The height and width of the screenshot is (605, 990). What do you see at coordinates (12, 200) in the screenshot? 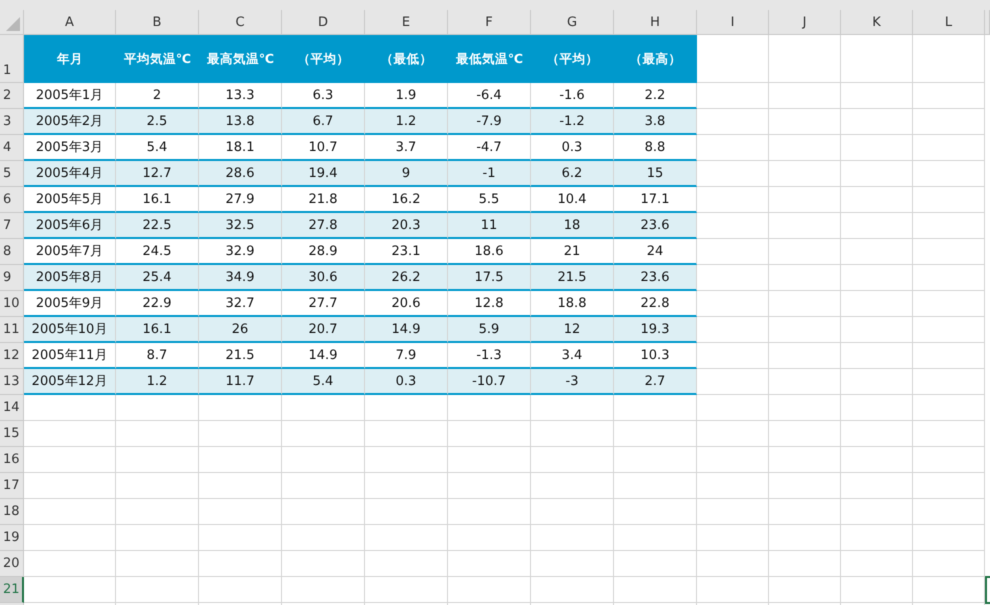
I see `row-header: 6` at bounding box center [12, 200].